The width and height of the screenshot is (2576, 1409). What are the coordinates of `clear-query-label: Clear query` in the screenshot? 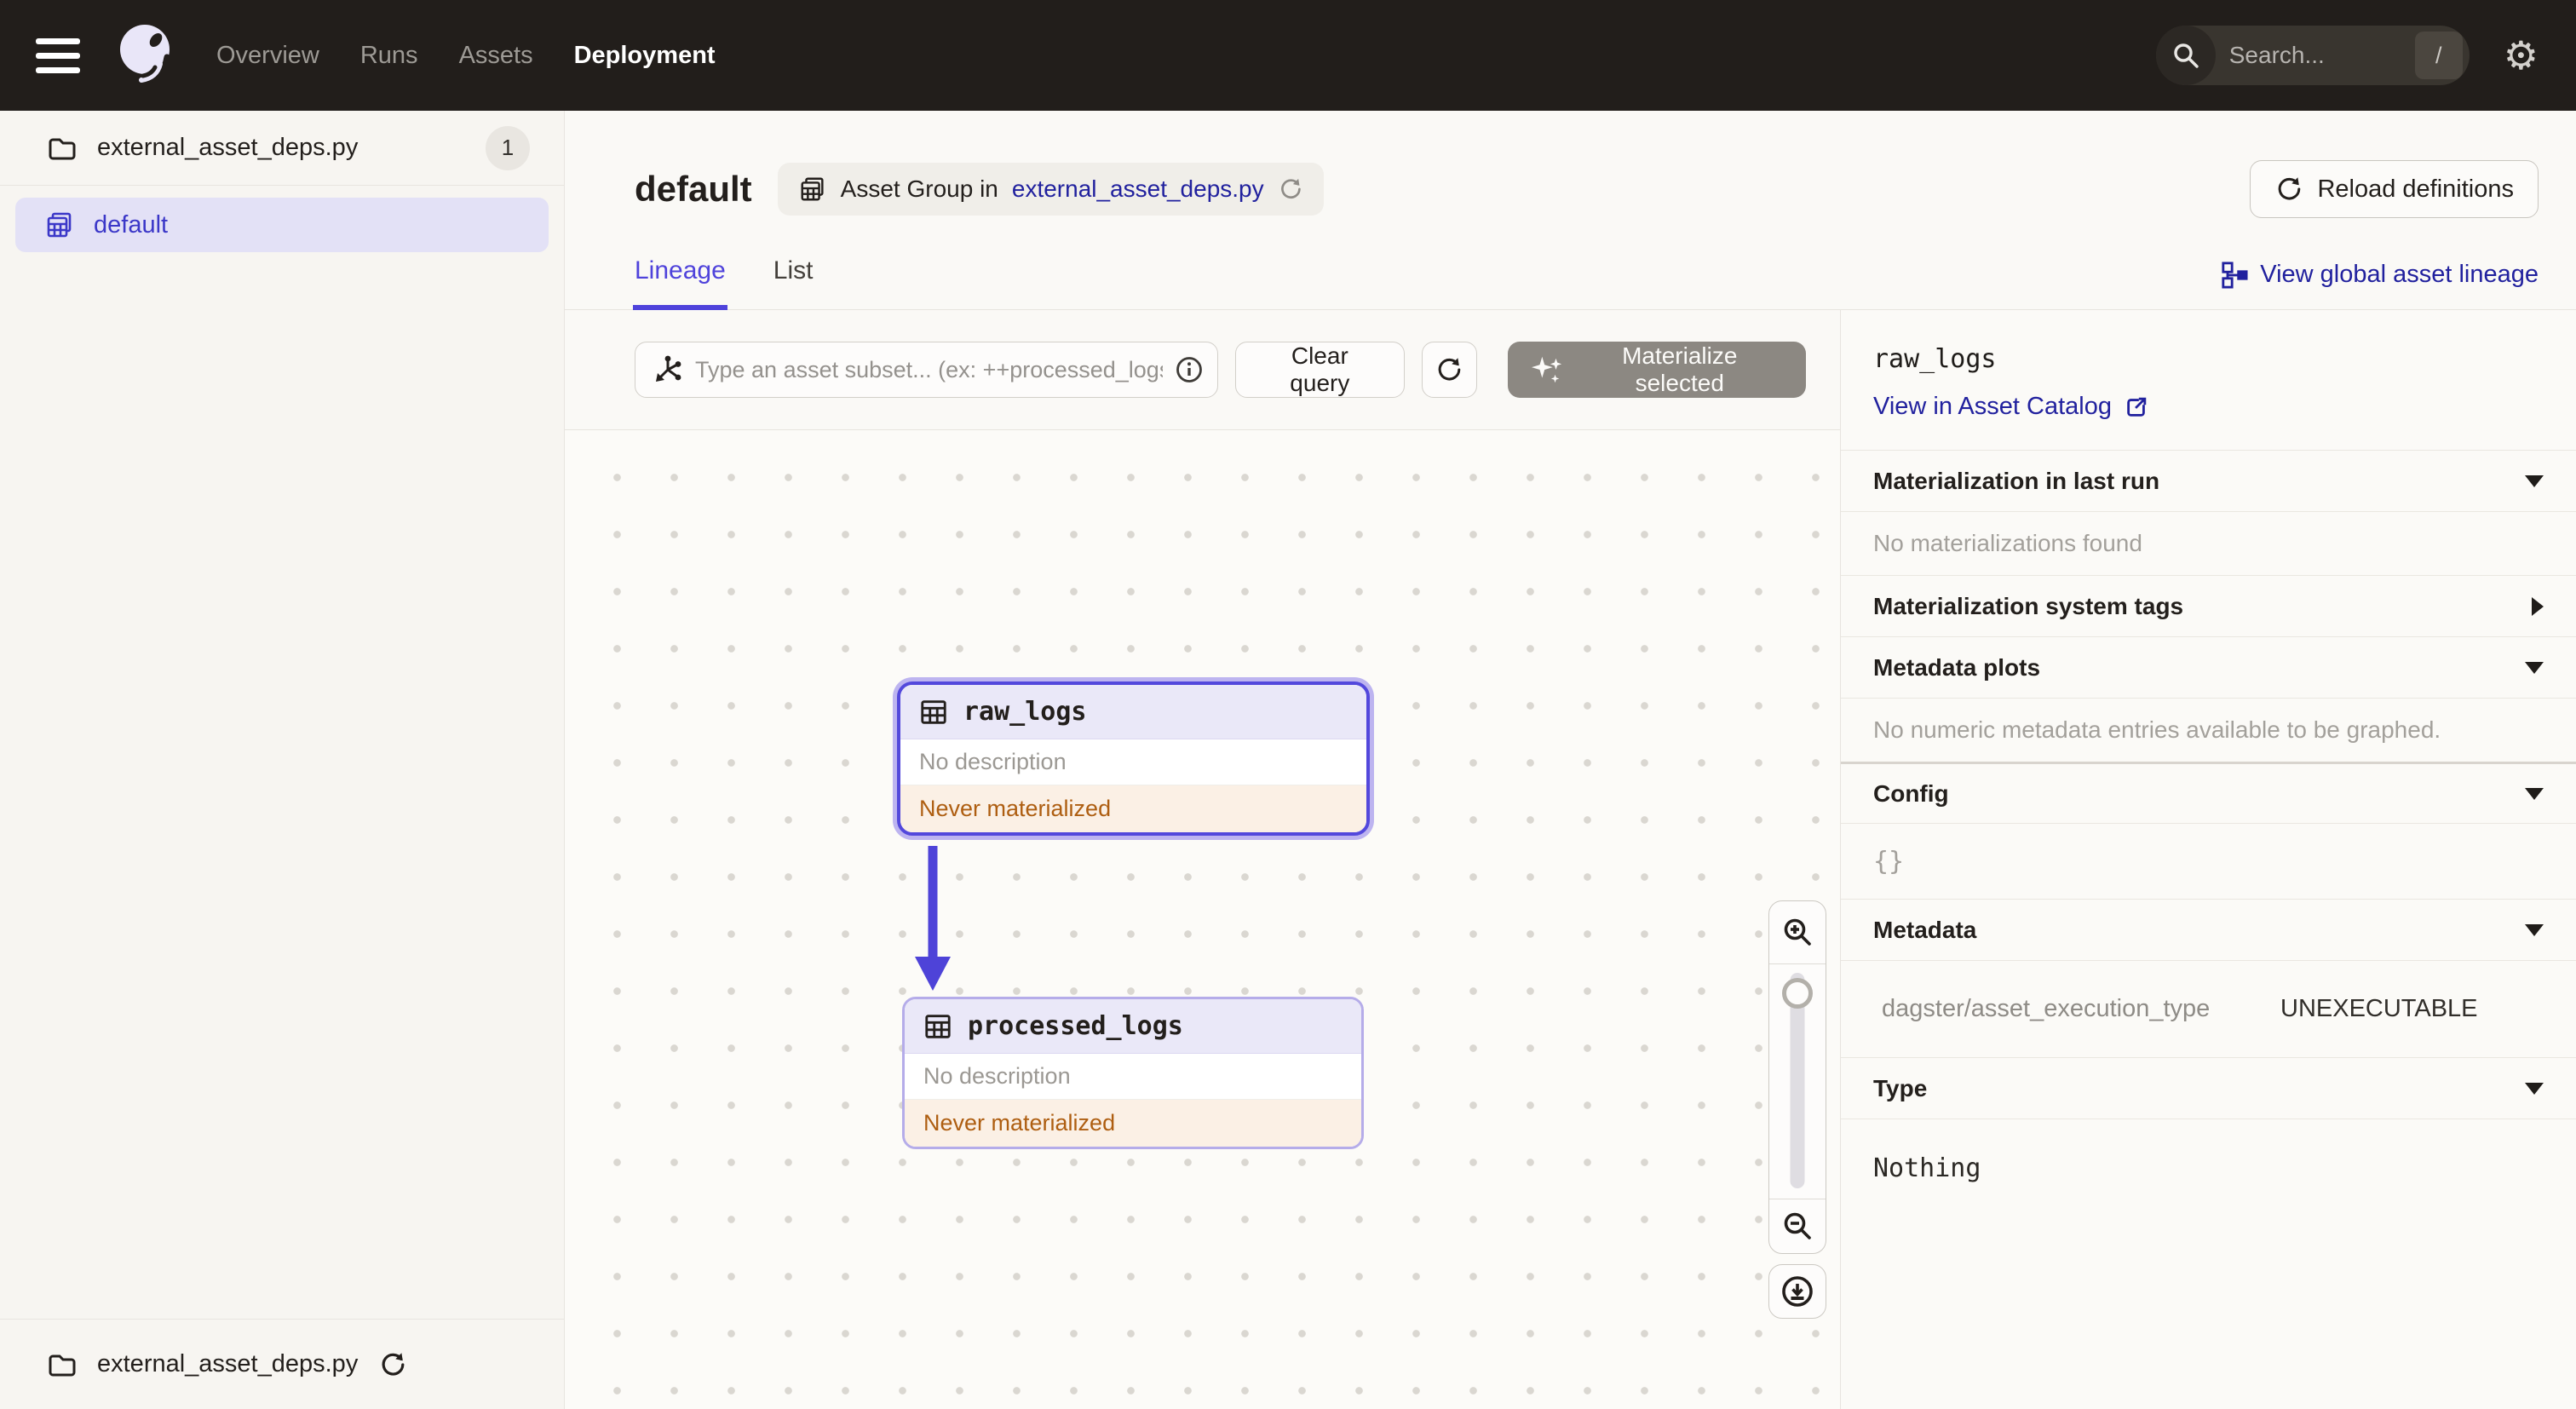 It's located at (1320, 369).